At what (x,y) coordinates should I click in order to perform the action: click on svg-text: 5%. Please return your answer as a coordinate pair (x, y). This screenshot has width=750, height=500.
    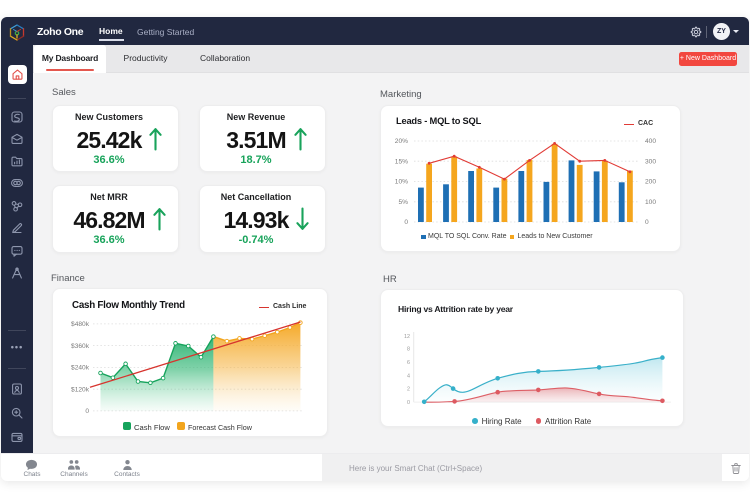
    Looking at the image, I should click on (403, 202).